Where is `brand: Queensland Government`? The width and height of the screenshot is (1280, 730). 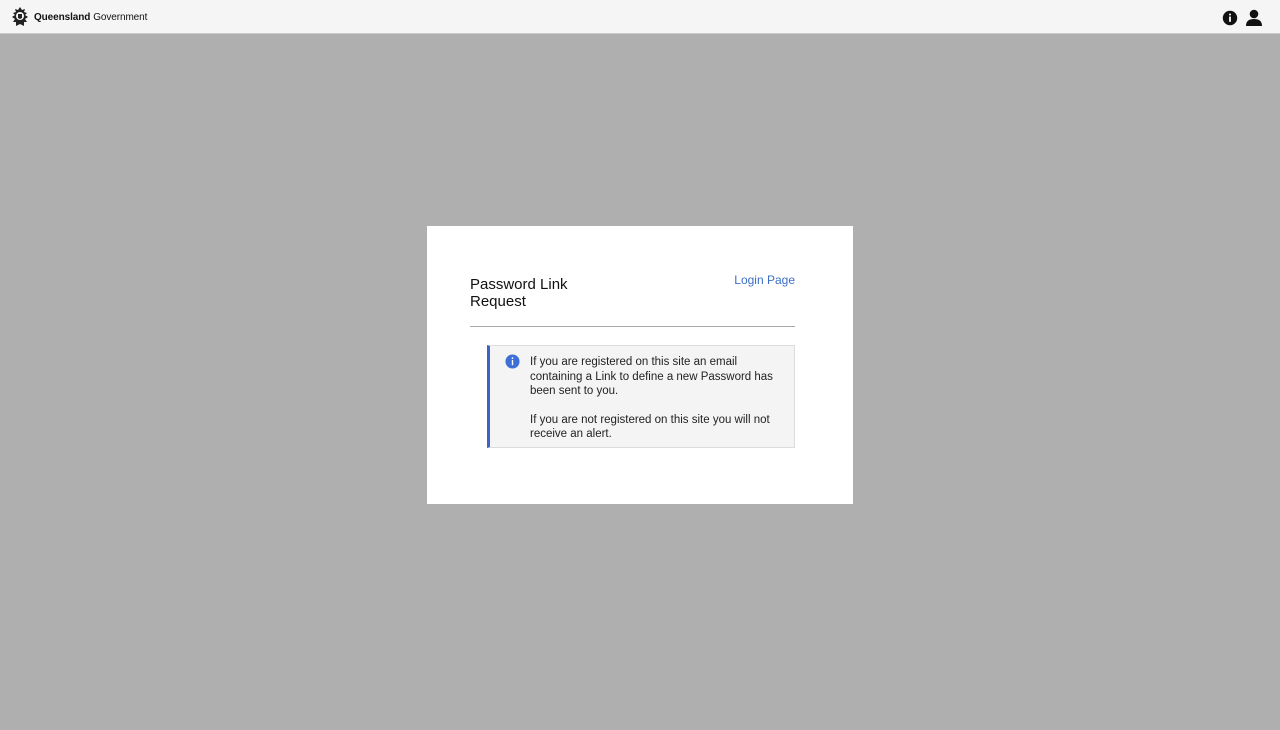
brand: Queensland Government is located at coordinates (78, 17).